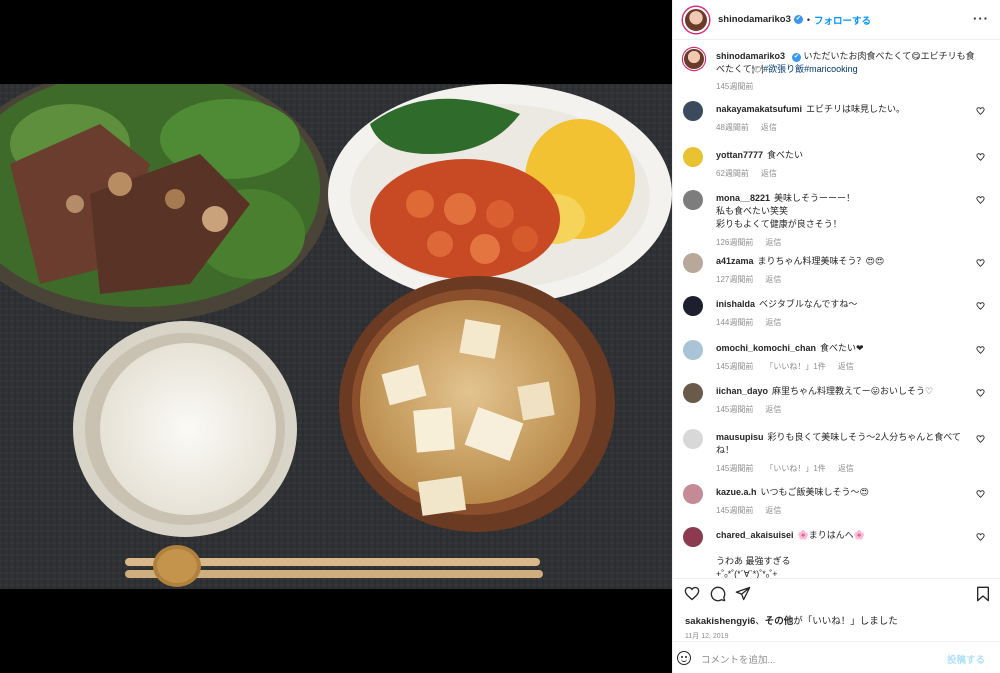 The height and width of the screenshot is (673, 1000). What do you see at coordinates (842, 357) in the screenshot?
I see `comment-body: omochi_komochi_chan 食べたい❤ 145週間前 「いいね！」1件 返信` at bounding box center [842, 357].